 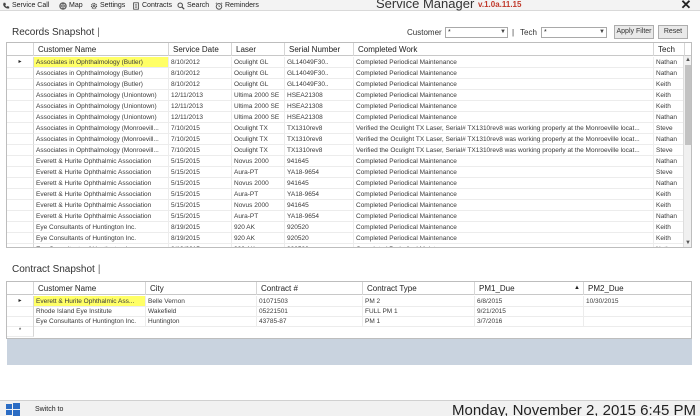 What do you see at coordinates (200, 73) in the screenshot?
I see `cell-service-date: 8/10/2012` at bounding box center [200, 73].